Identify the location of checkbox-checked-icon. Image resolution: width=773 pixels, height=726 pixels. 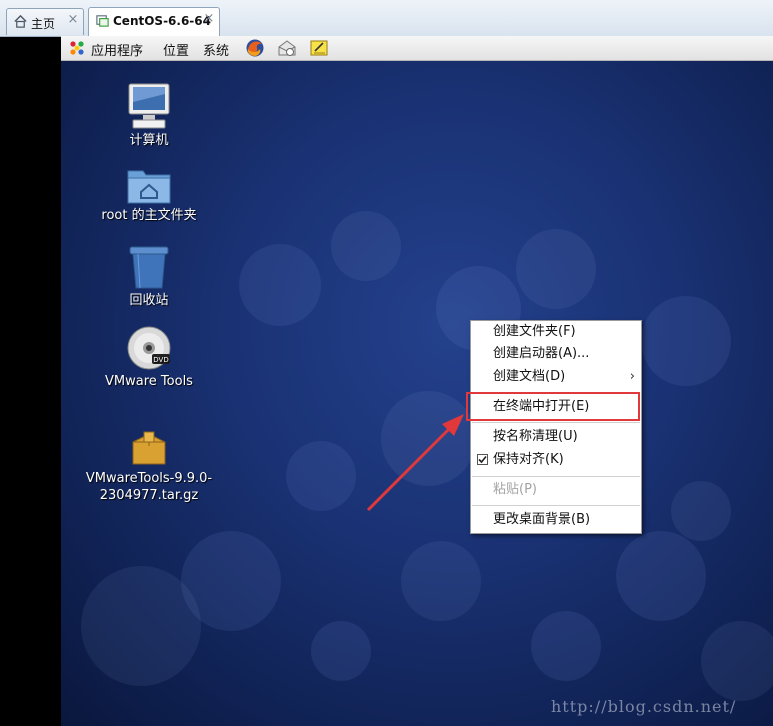
(482, 459).